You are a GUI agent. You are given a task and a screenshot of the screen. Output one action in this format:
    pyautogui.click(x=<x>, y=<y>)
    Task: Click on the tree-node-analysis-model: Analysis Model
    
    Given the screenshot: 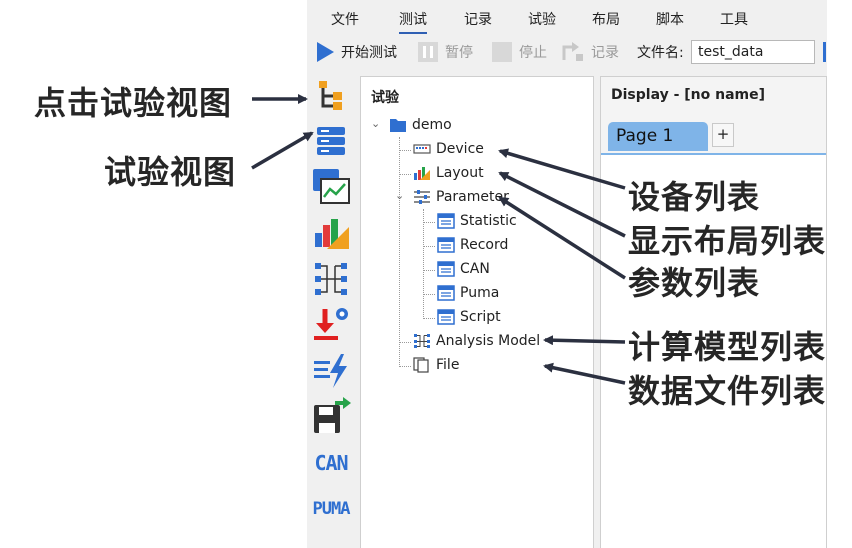 What is the action you would take?
    pyautogui.click(x=476, y=341)
    